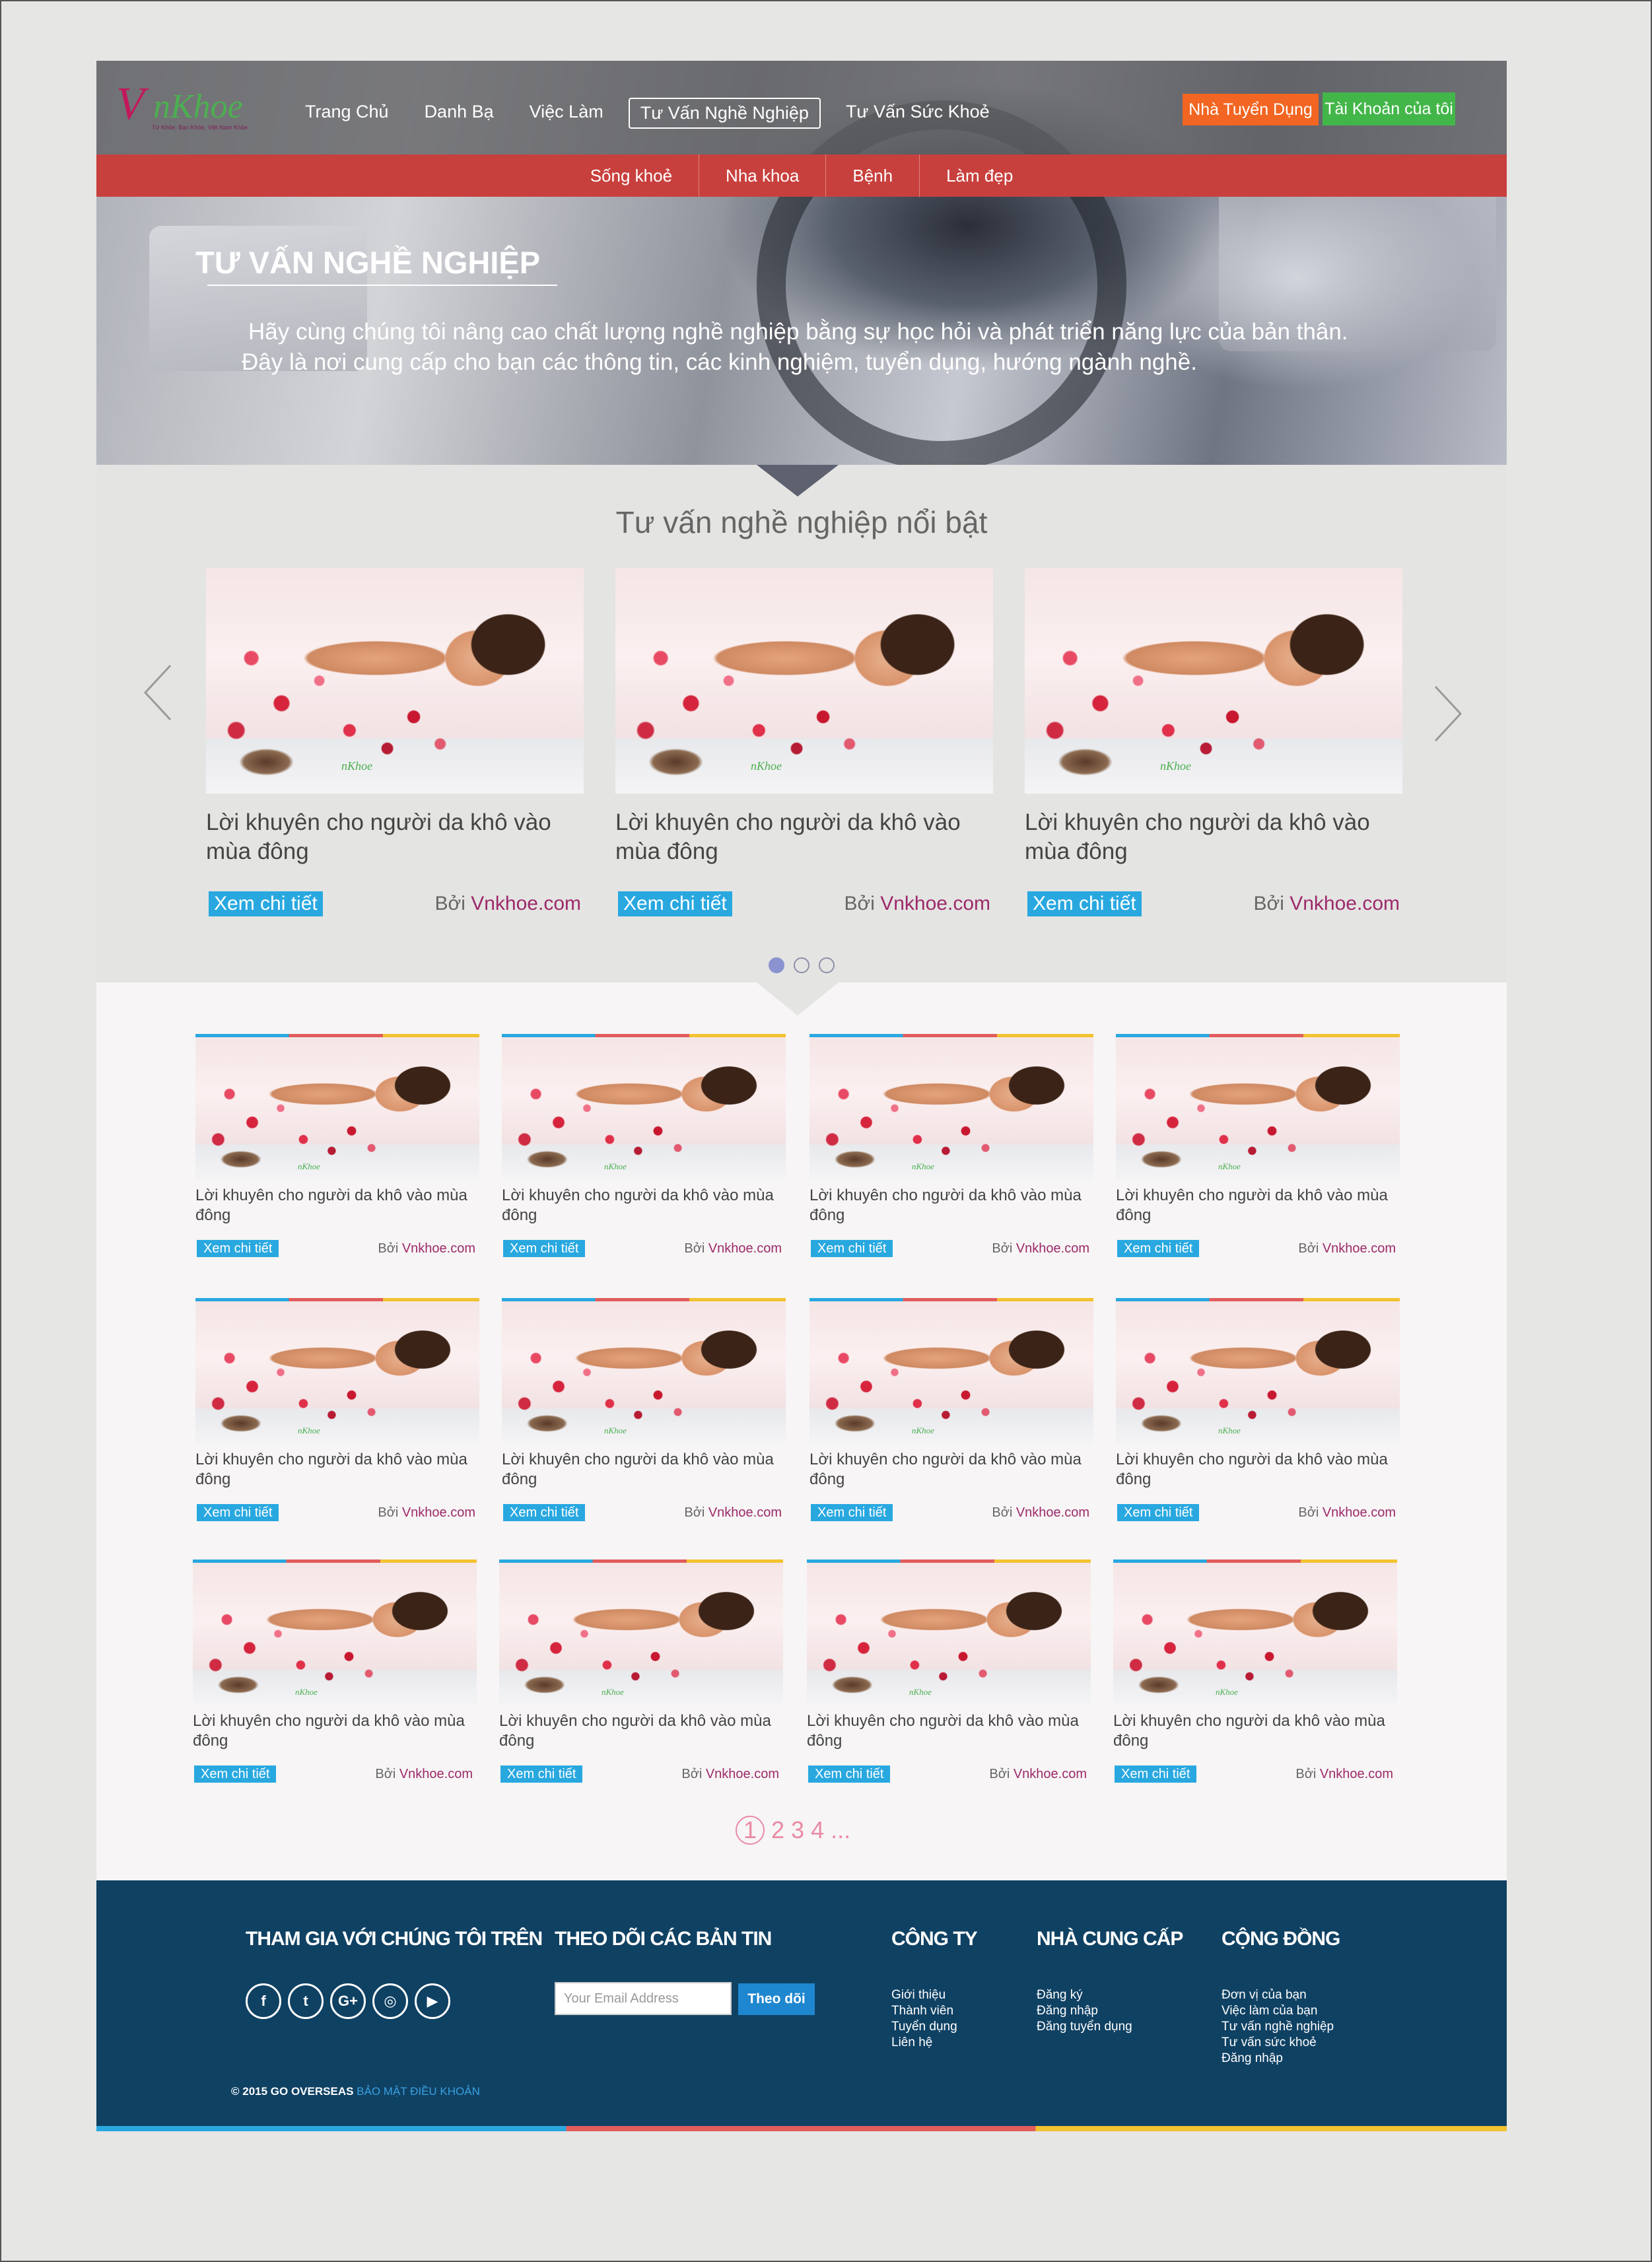 The width and height of the screenshot is (1652, 2262). Describe the element at coordinates (1447, 714) in the screenshot. I see `carousel-next-icon` at that location.